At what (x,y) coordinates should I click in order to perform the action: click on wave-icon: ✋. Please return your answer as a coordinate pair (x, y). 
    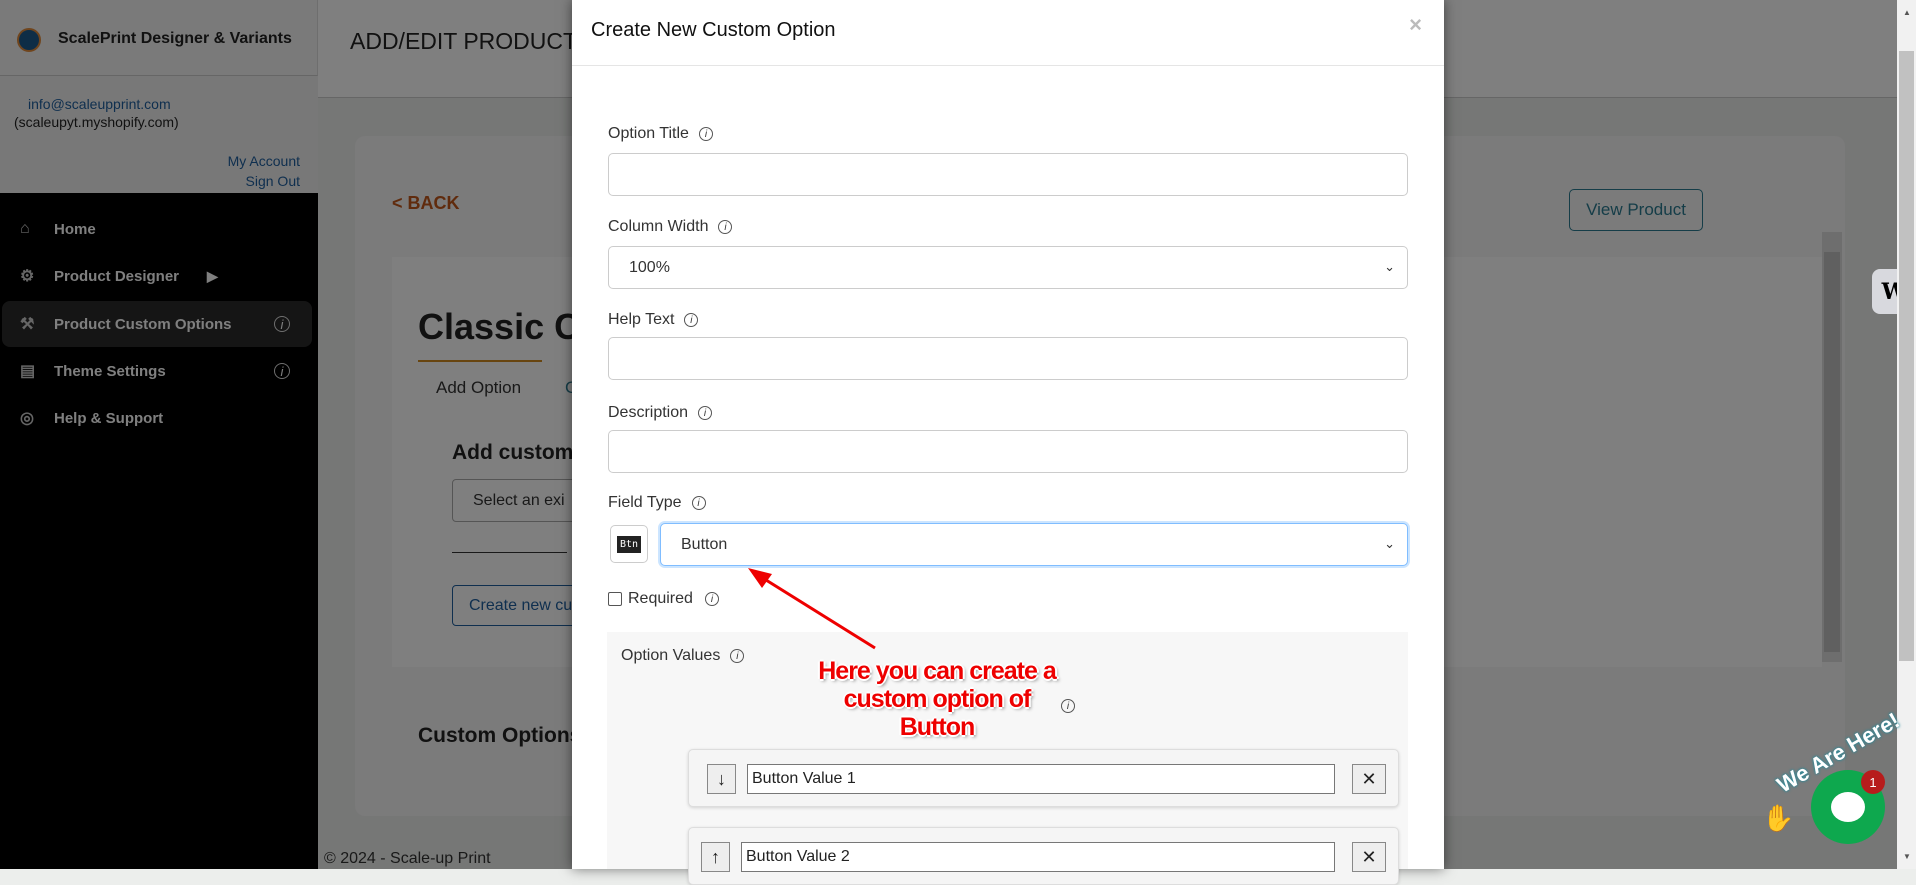
    Looking at the image, I should click on (1778, 818).